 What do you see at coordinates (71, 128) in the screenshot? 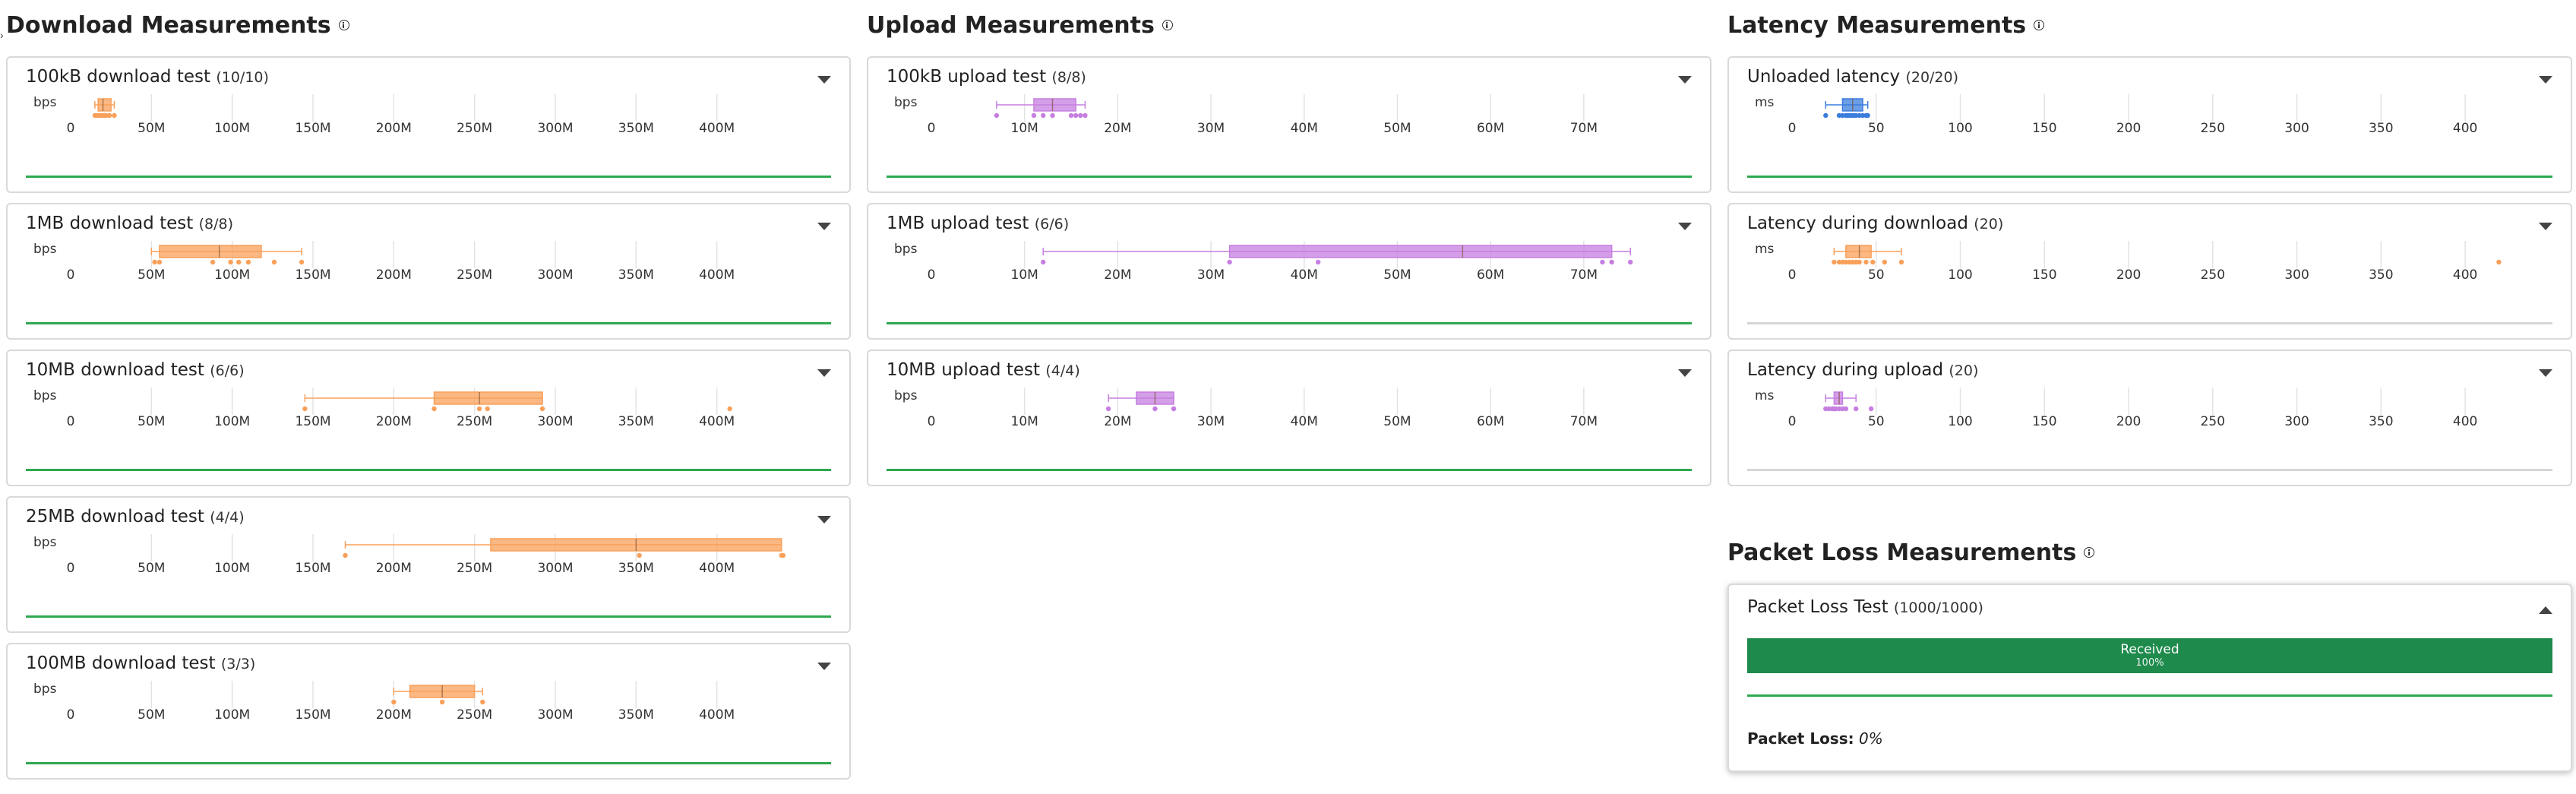
I see `tick-label: 0` at bounding box center [71, 128].